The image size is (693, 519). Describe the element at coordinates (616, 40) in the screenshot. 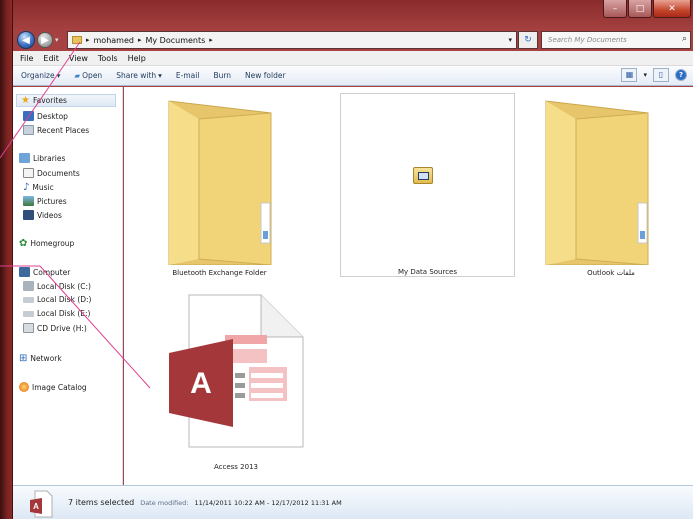

I see `search-input: Search My Documents ⌕` at that location.